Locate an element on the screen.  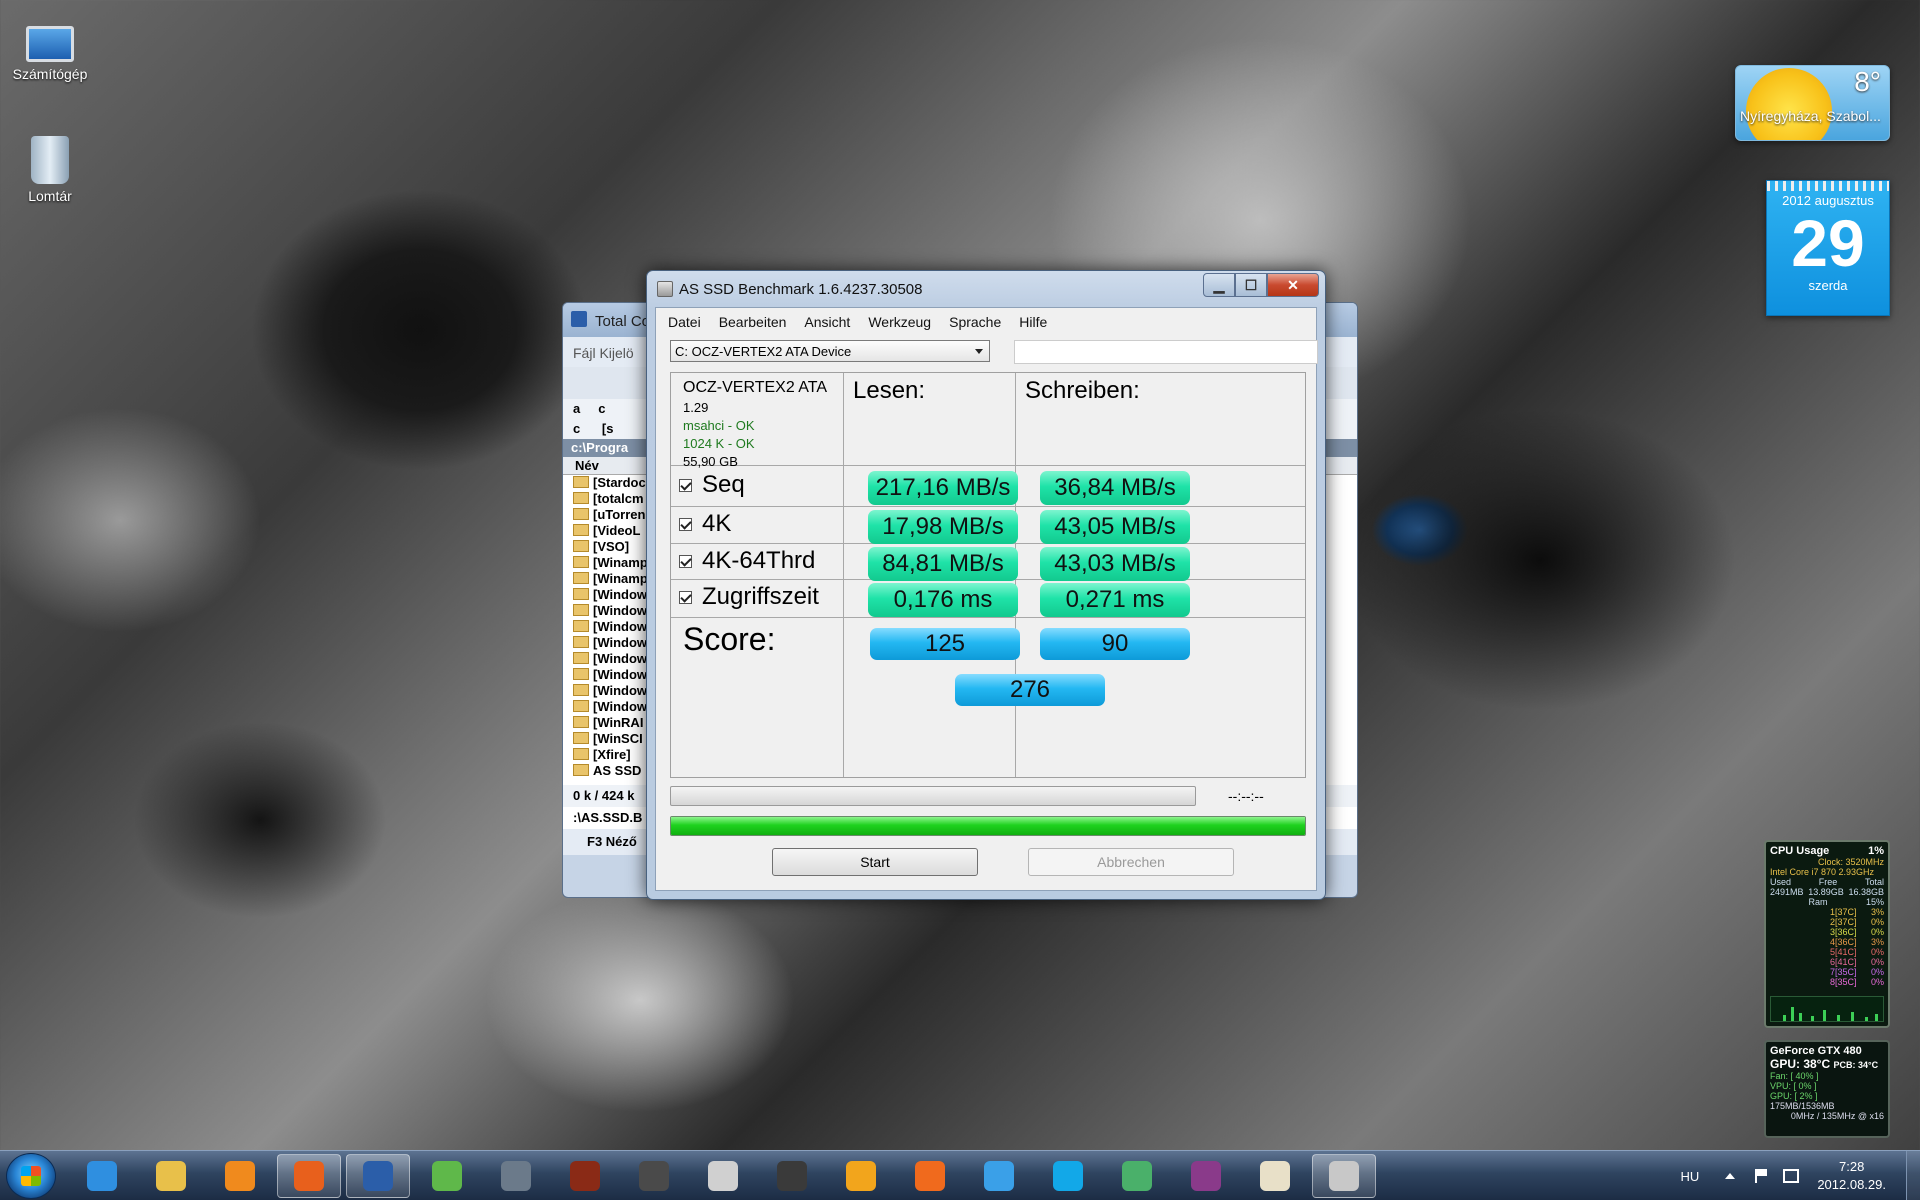
device-select: C: OCZ-VERTEX2 ATA Device is located at coordinates (830, 351).